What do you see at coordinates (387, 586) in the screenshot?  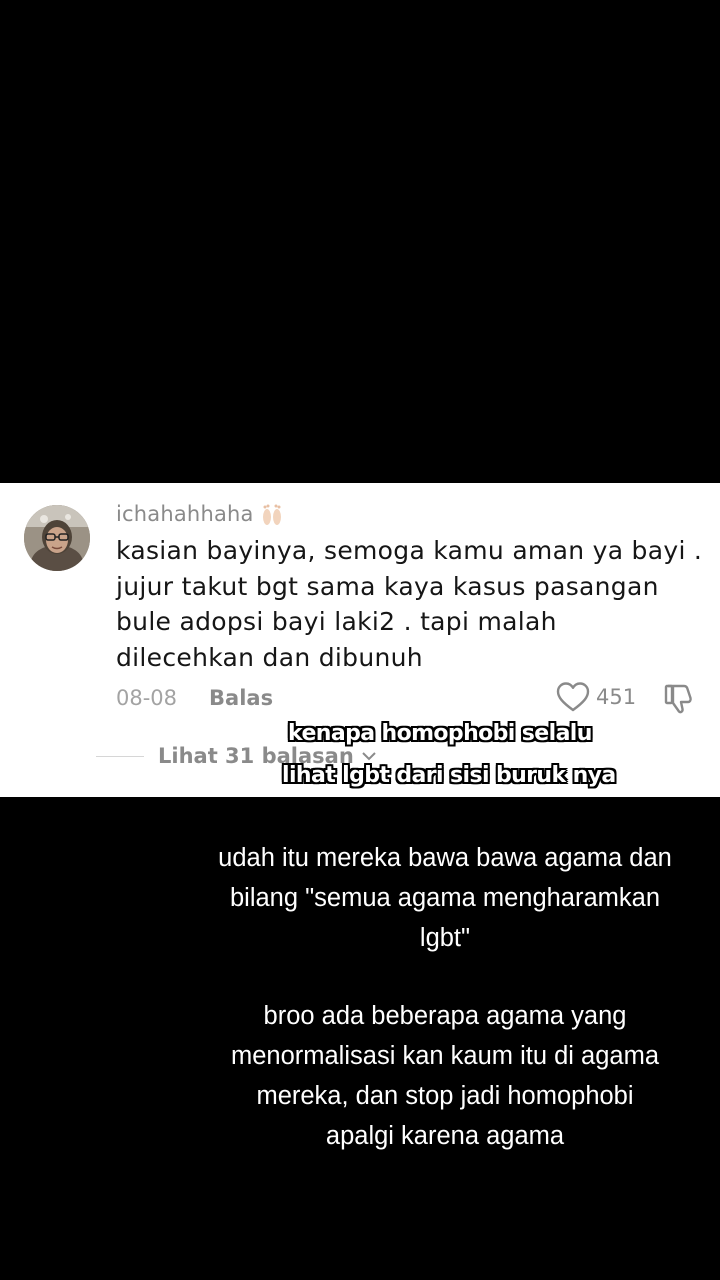 I see `comment-text-line: jujur takut bgt sama kaya kasus pasangan` at bounding box center [387, 586].